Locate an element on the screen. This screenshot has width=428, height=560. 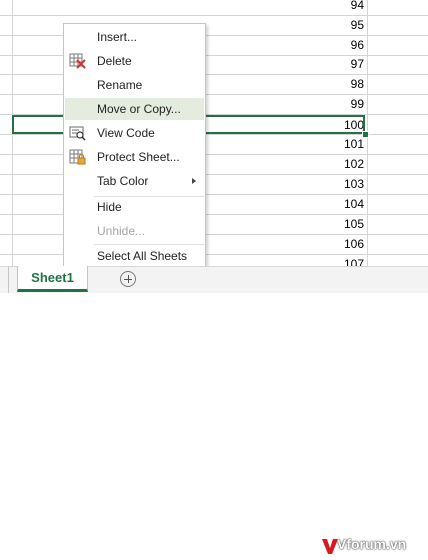
fill-handle is located at coordinates (365, 134).